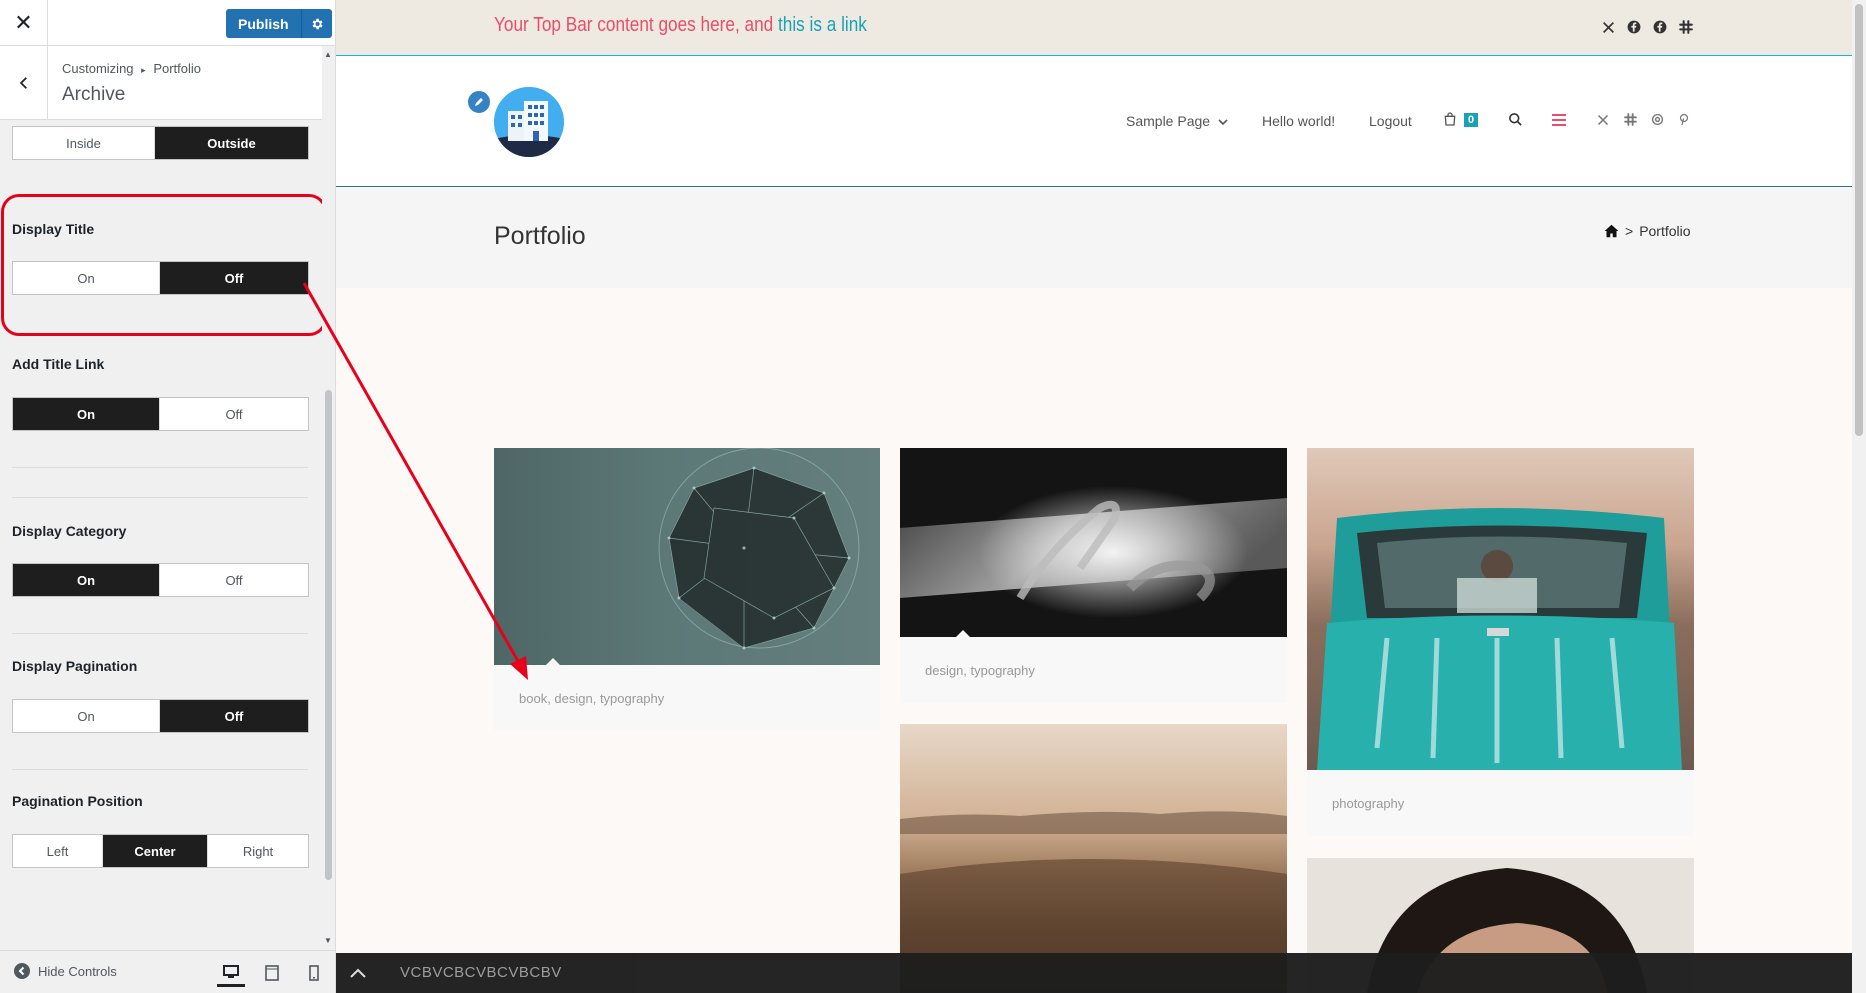 Image resolution: width=1866 pixels, height=993 pixels. I want to click on pencil-icon, so click(479, 102).